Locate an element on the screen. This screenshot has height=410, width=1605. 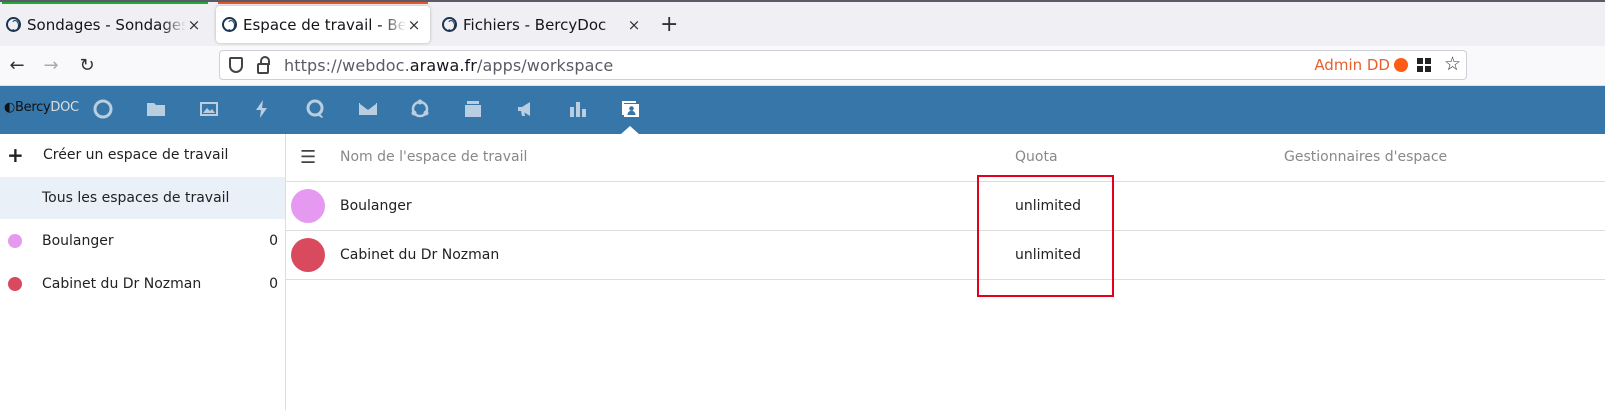
browser-tab-espace-de-travail: Espace de travail - BercyD × is located at coordinates (323, 22).